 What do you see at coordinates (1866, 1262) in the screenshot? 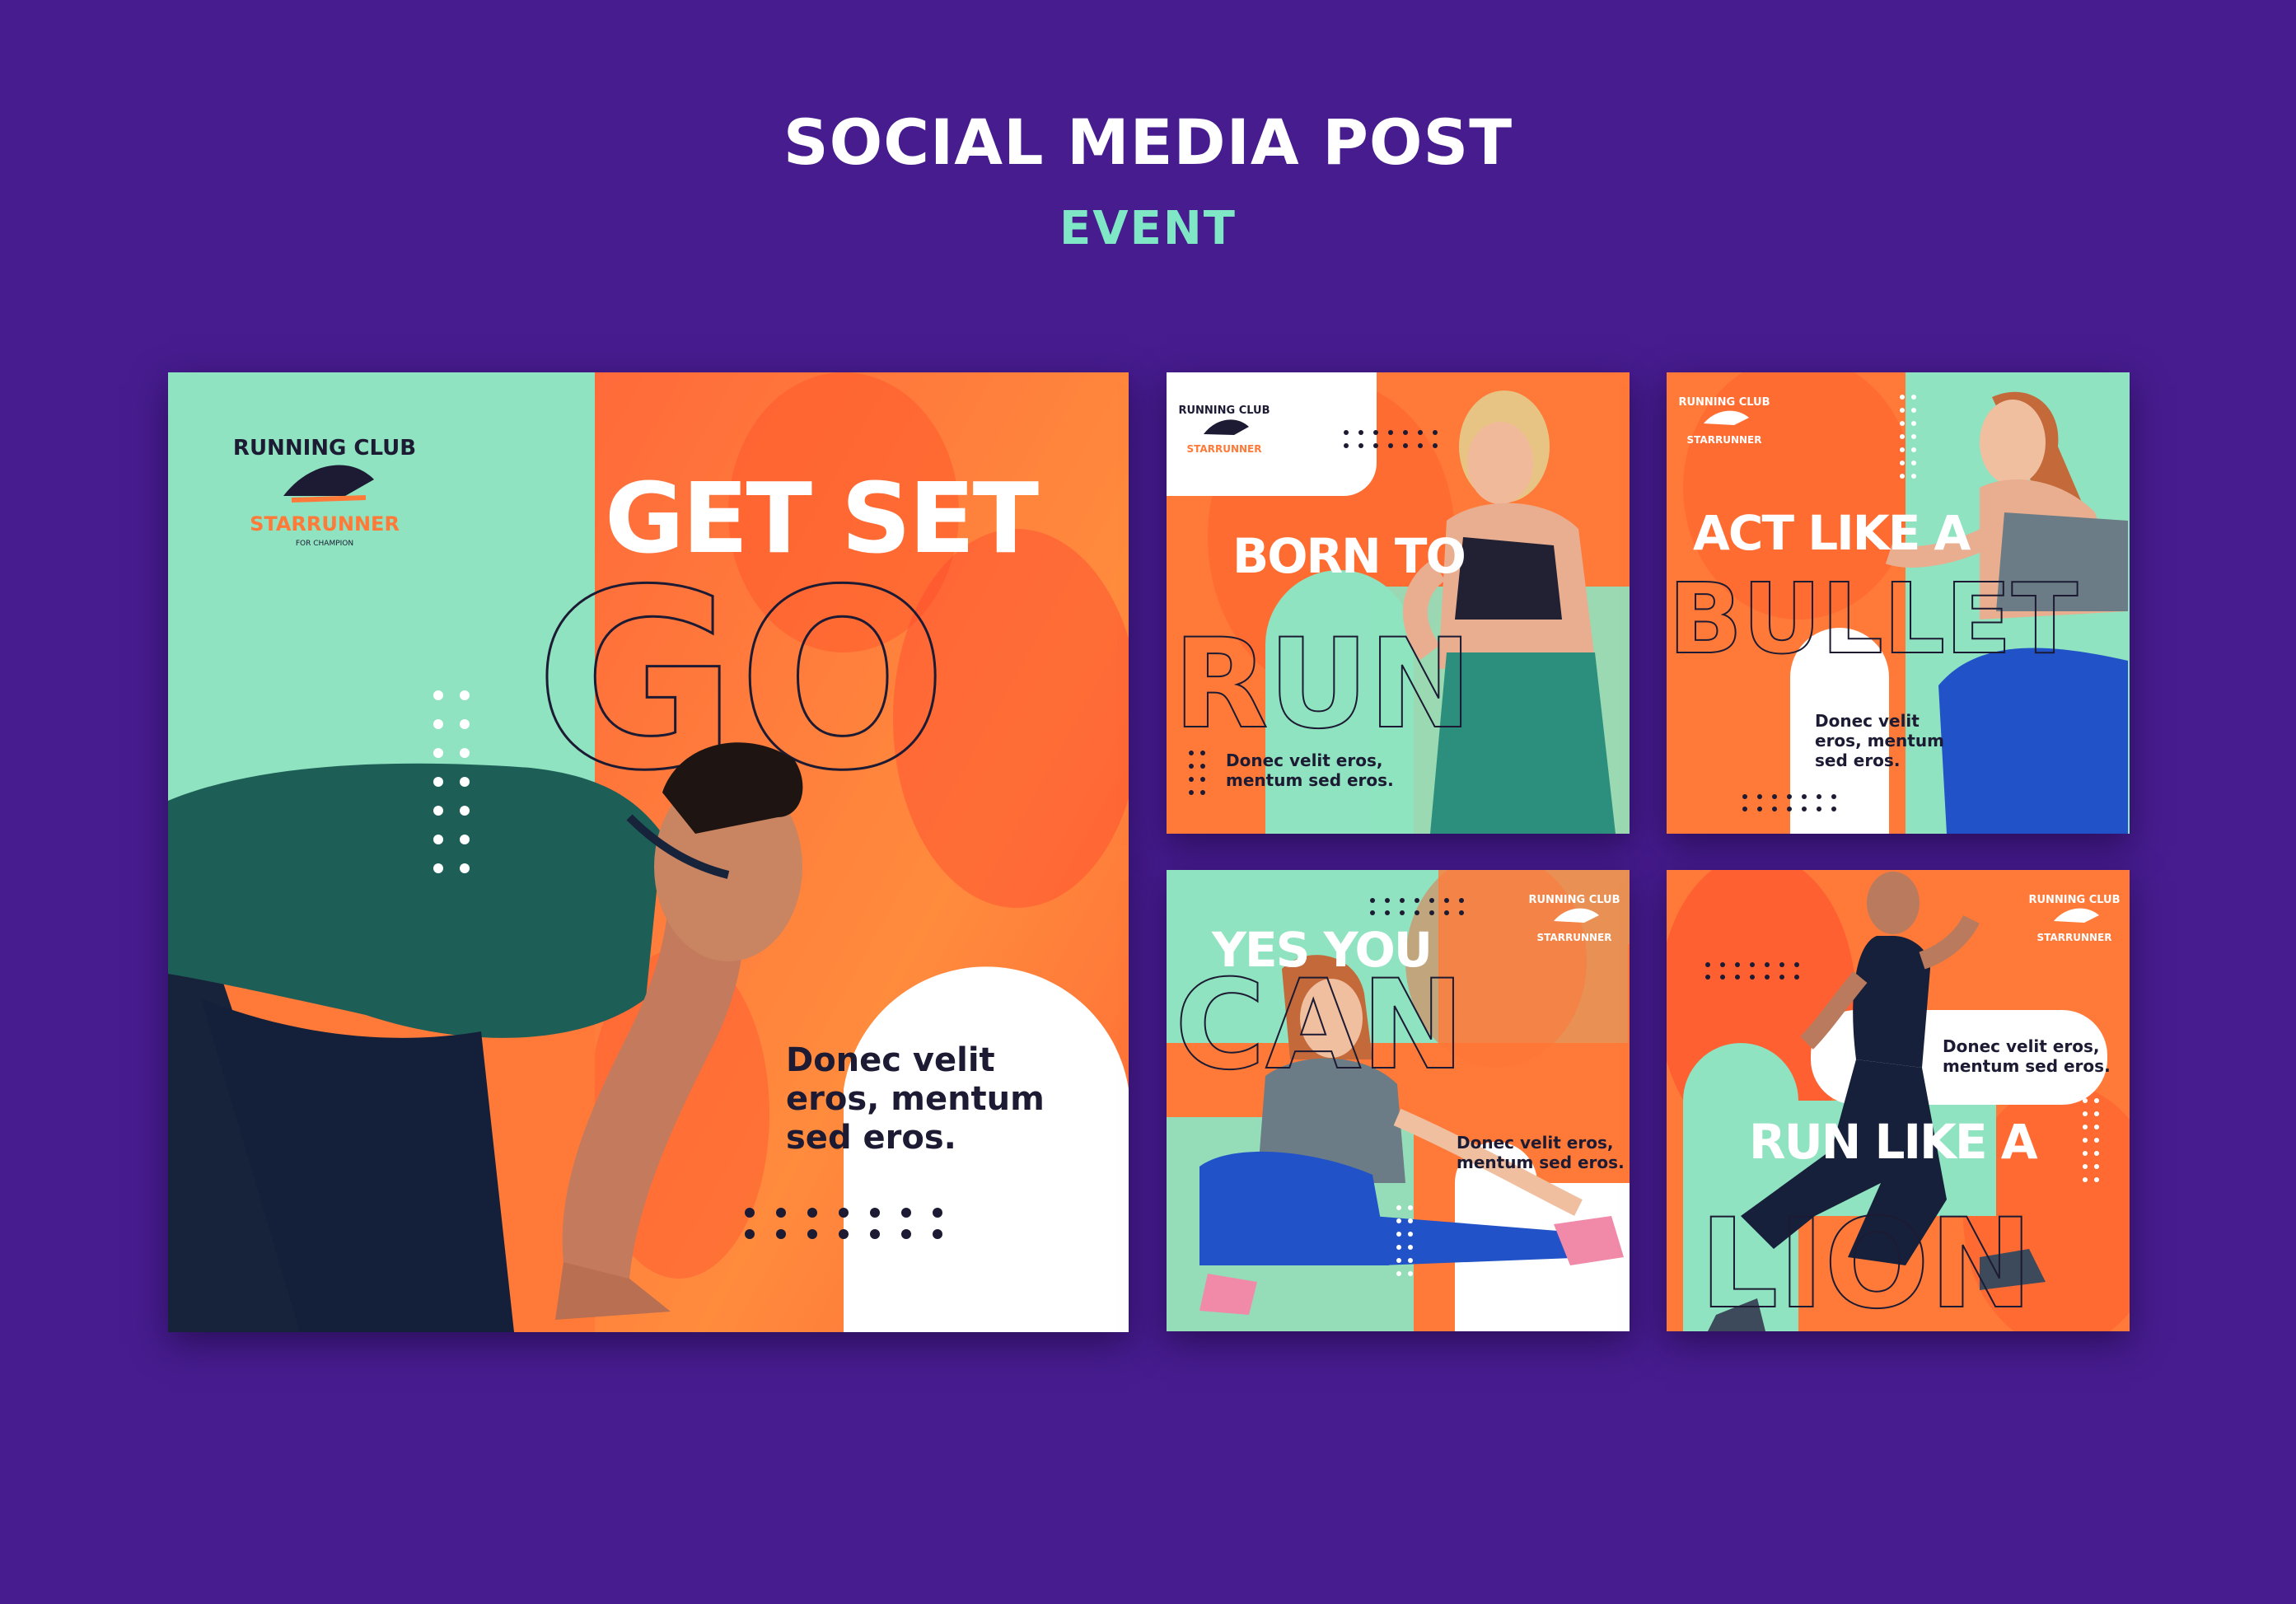
I see `outline-headline: LION` at bounding box center [1866, 1262].